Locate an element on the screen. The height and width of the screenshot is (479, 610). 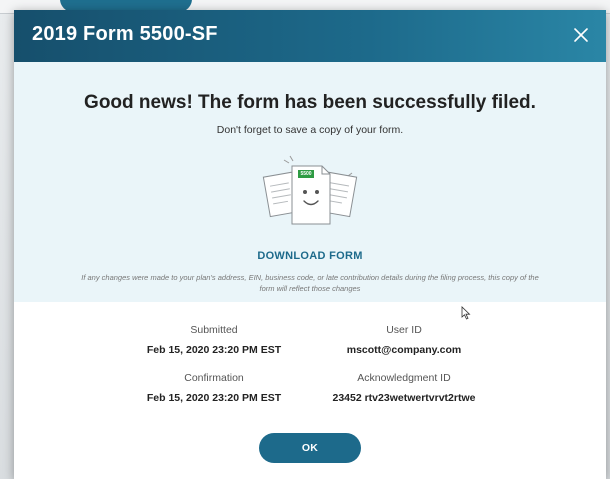
form-badge: 5500 is located at coordinates (306, 174).